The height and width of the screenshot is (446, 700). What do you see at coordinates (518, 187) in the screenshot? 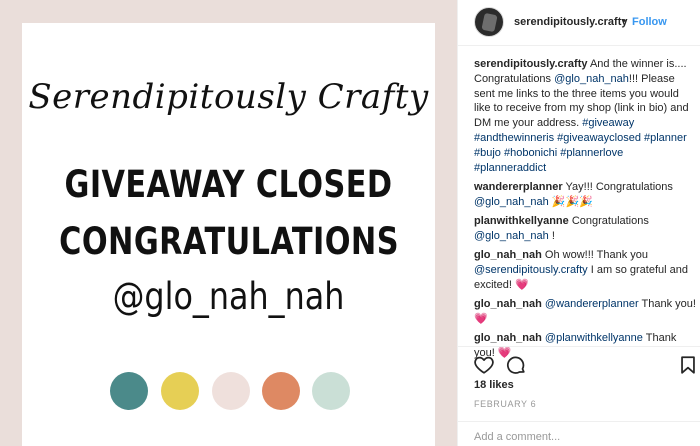
I see `comment-username: wandererplanner` at bounding box center [518, 187].